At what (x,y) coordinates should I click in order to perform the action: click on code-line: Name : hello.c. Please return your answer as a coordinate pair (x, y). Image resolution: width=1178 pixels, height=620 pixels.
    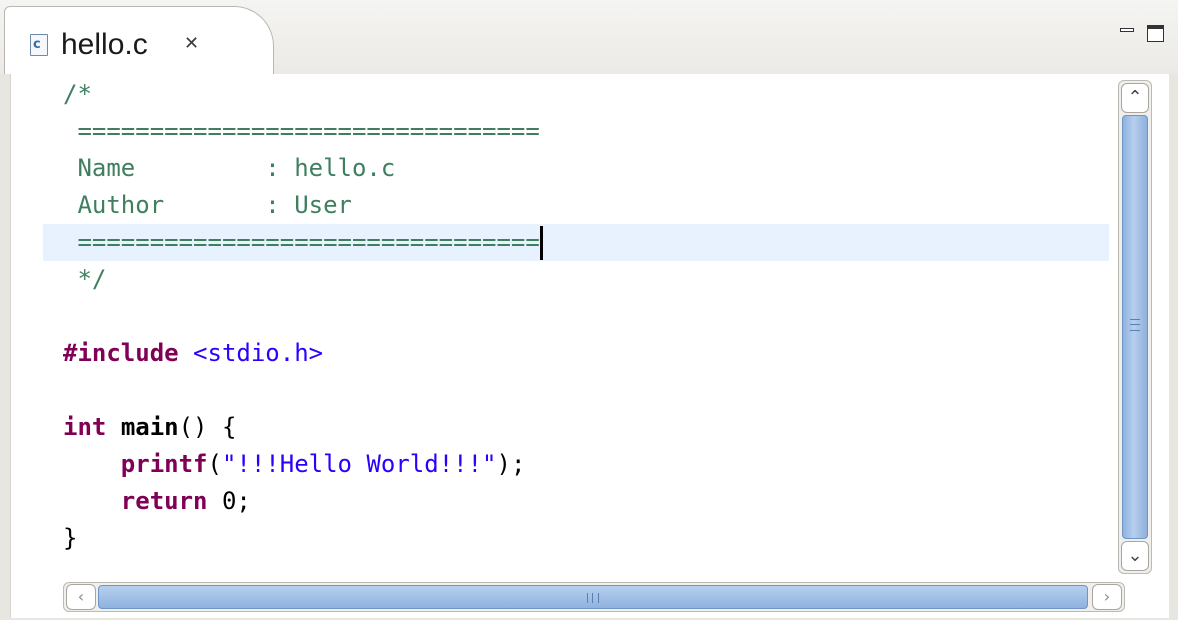
    Looking at the image, I should click on (576, 168).